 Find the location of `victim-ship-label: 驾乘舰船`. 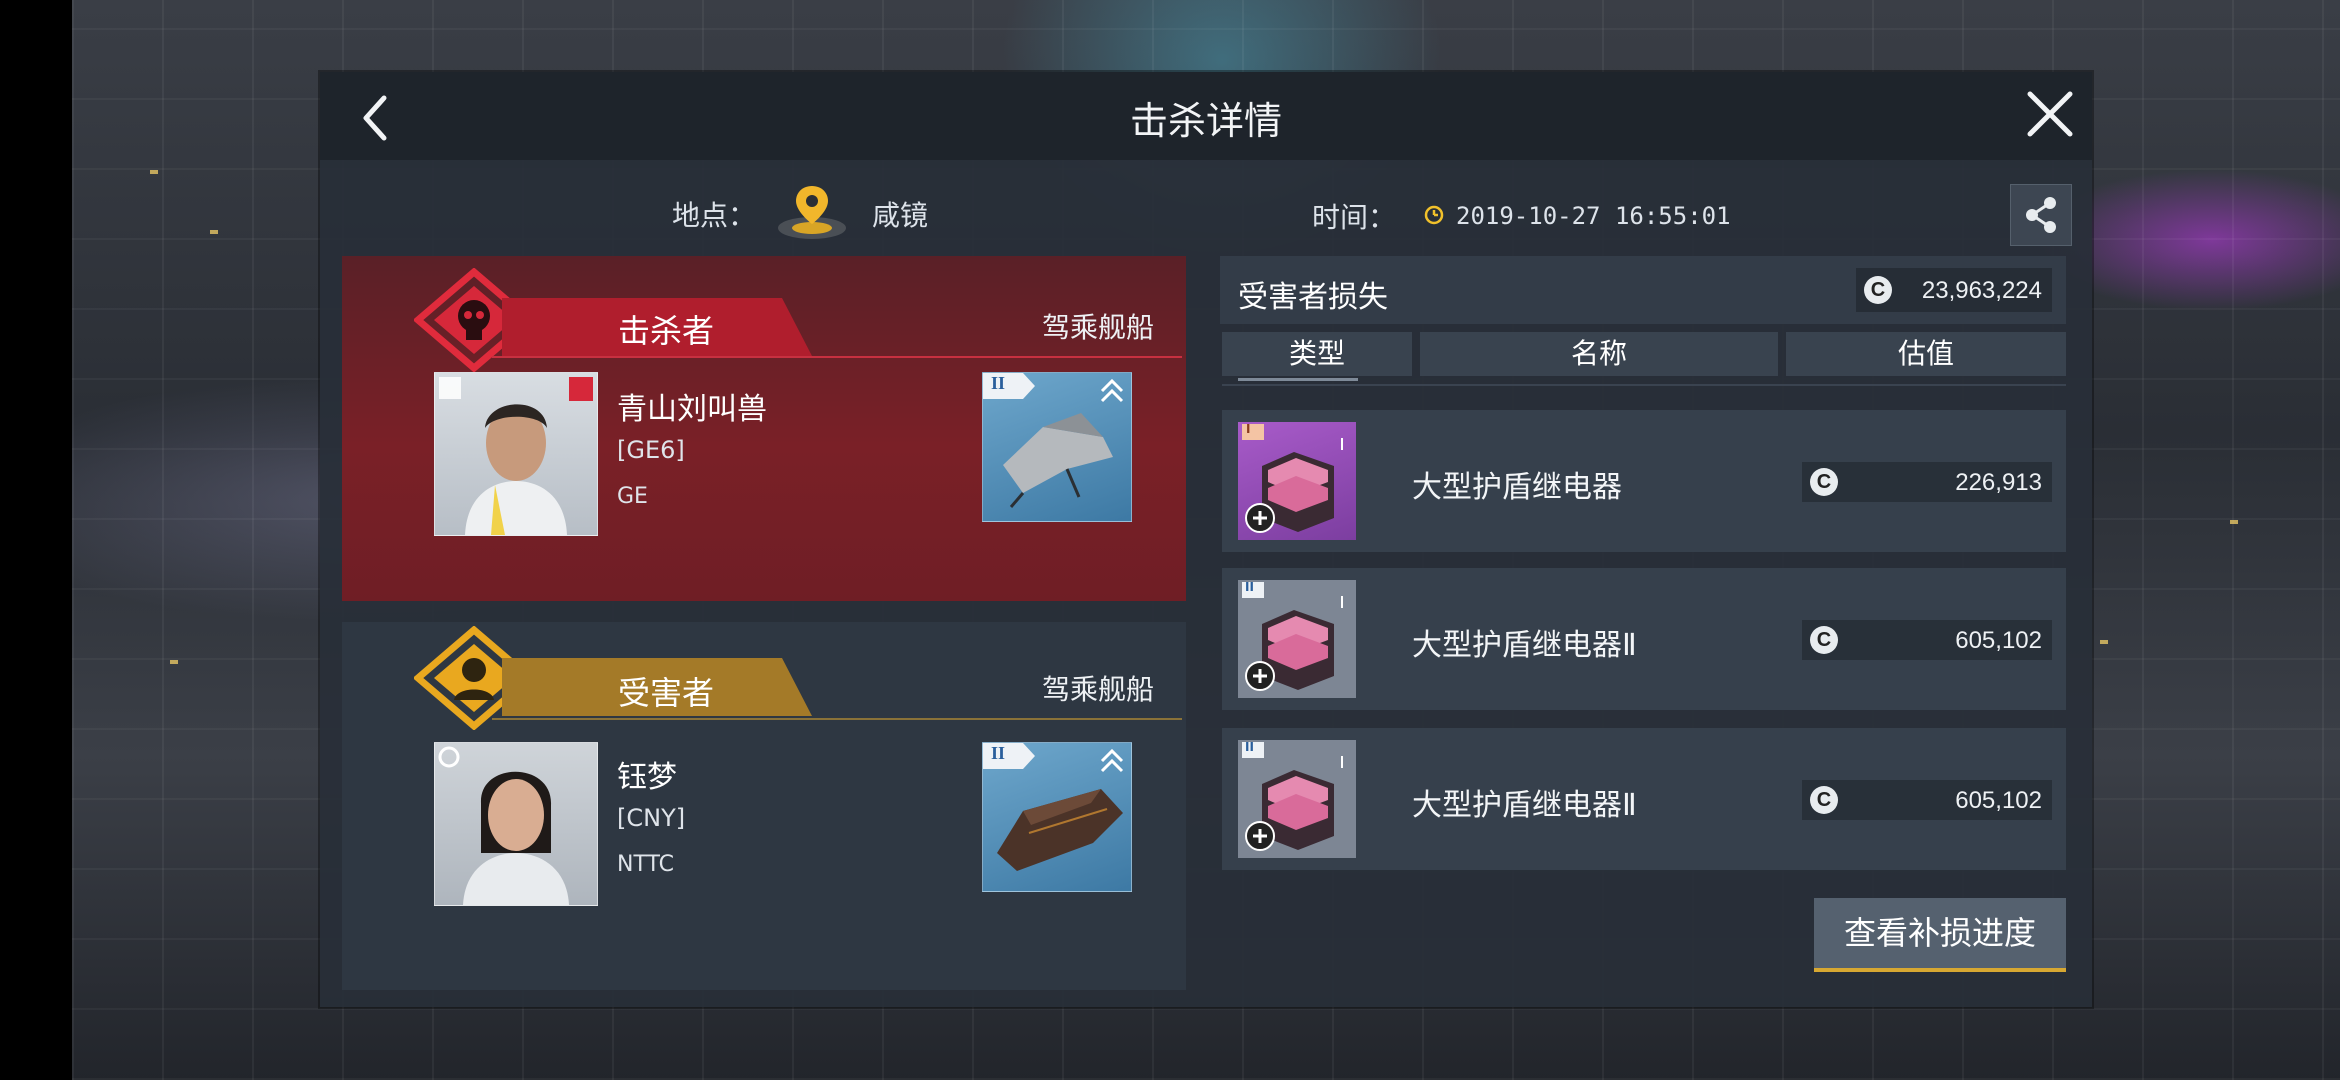

victim-ship-label: 驾乘舰船 is located at coordinates (1098, 689).